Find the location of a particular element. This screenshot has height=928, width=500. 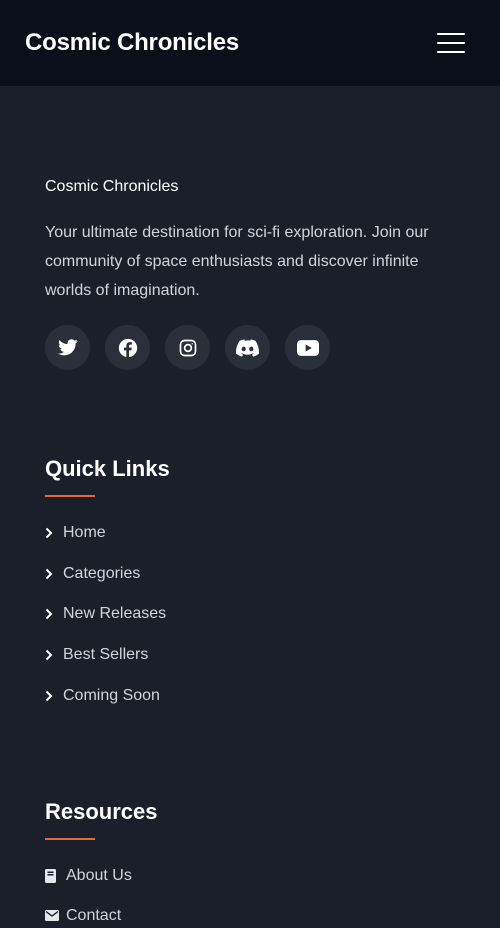

twitter-icon is located at coordinates (67, 347).